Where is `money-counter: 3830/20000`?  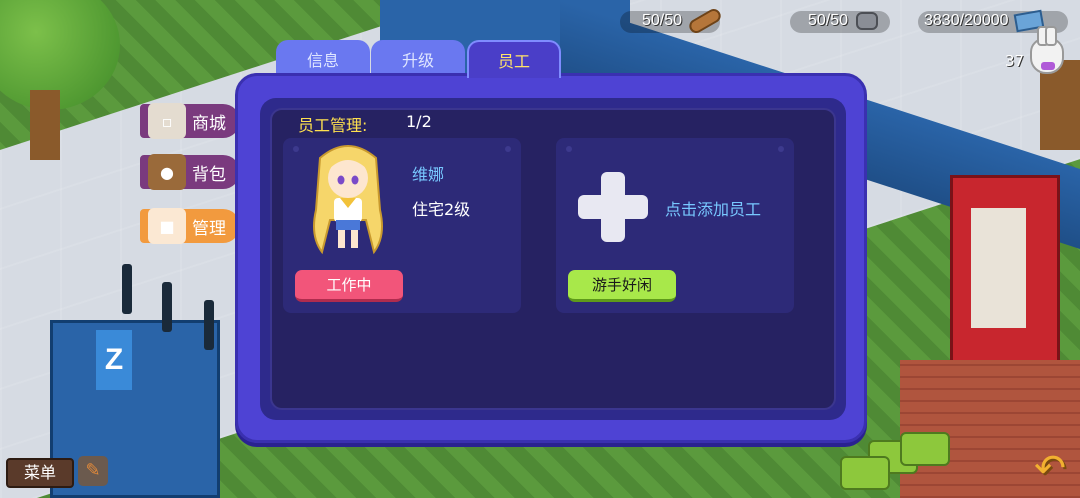 money-counter: 3830/20000 is located at coordinates (984, 21).